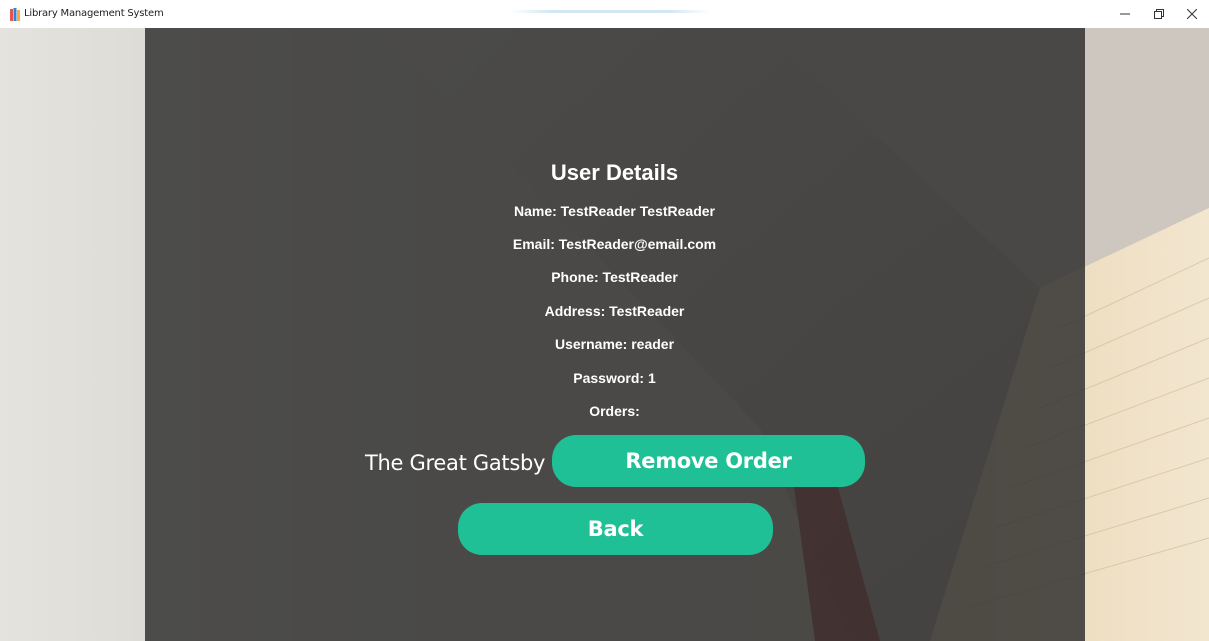  Describe the element at coordinates (455, 463) in the screenshot. I see `order-title: The Great Gatsby` at that location.